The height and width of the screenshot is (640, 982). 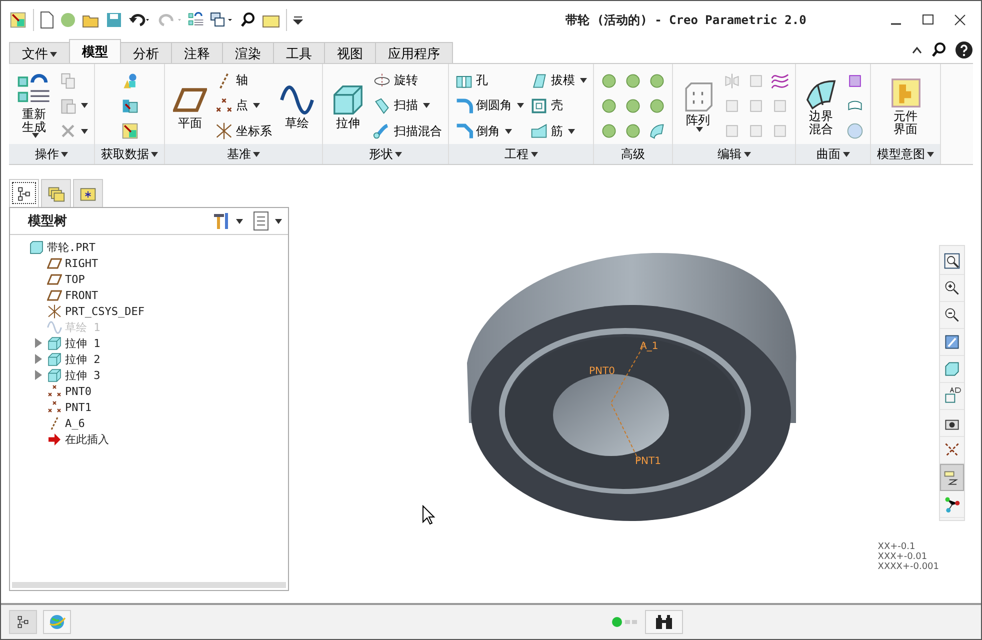 I want to click on ribbon-command: 重新生成, so click(x=34, y=106).